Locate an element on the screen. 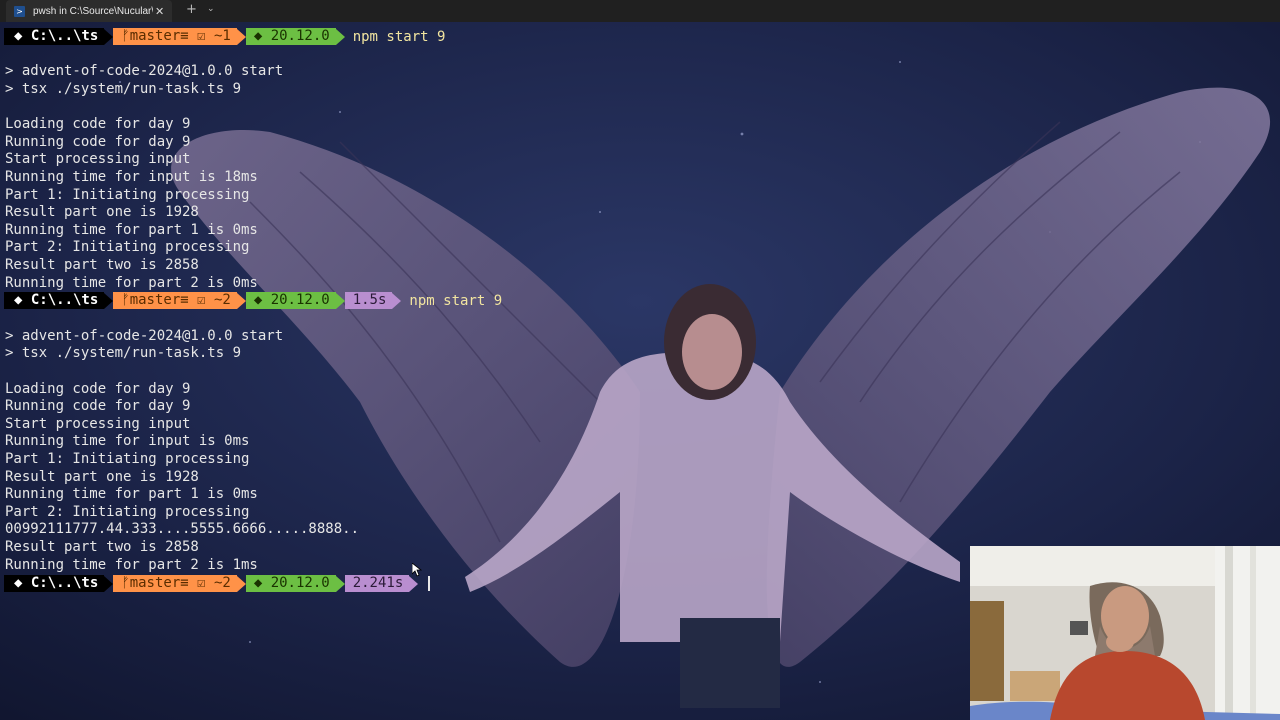 Image resolution: width=1280 pixels, height=720 pixels. prompt-git-segment: ᚠmaster≡ ☑ ~1 is located at coordinates (175, 36).